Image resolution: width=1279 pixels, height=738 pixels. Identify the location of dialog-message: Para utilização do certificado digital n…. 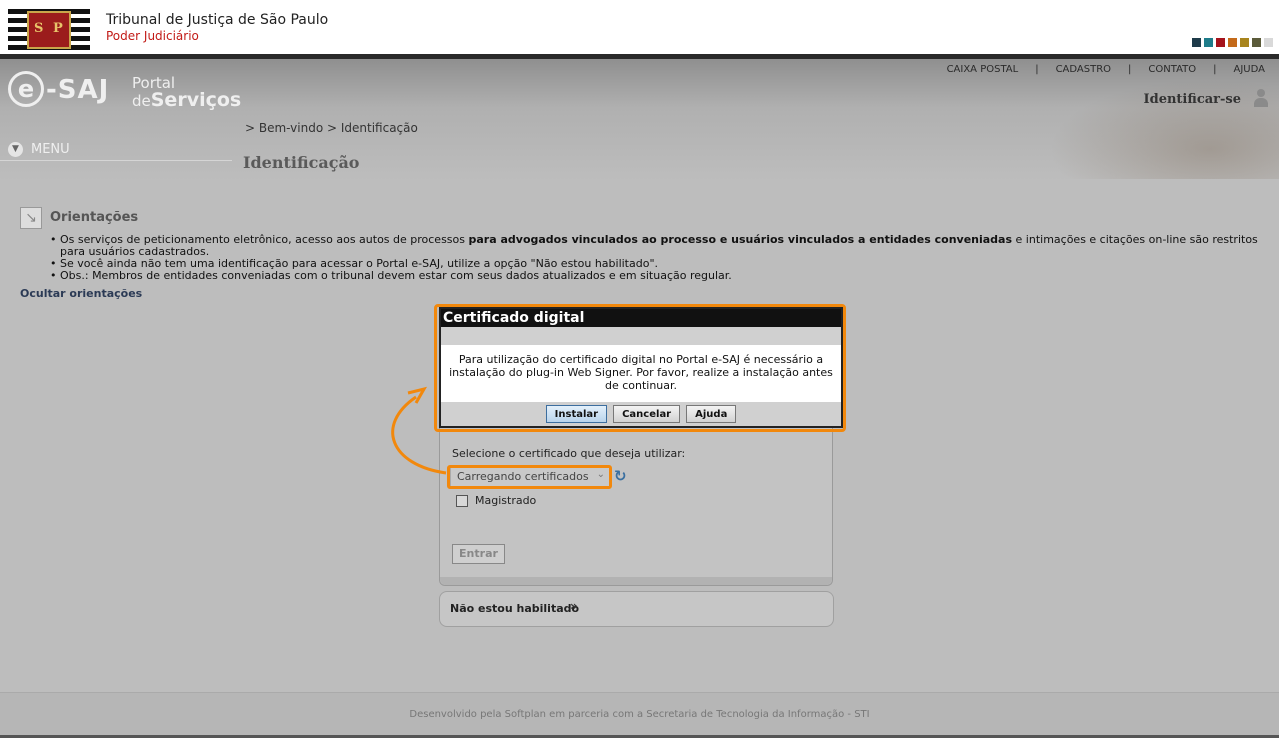
(641, 372).